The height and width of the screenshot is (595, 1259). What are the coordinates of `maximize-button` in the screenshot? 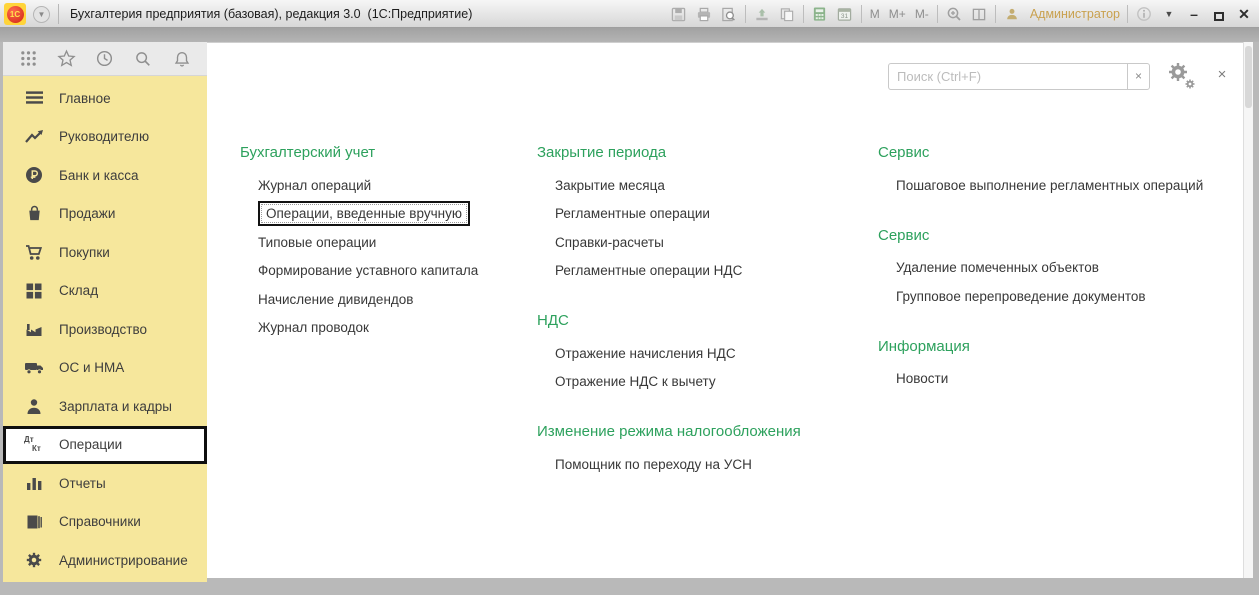 It's located at (1219, 14).